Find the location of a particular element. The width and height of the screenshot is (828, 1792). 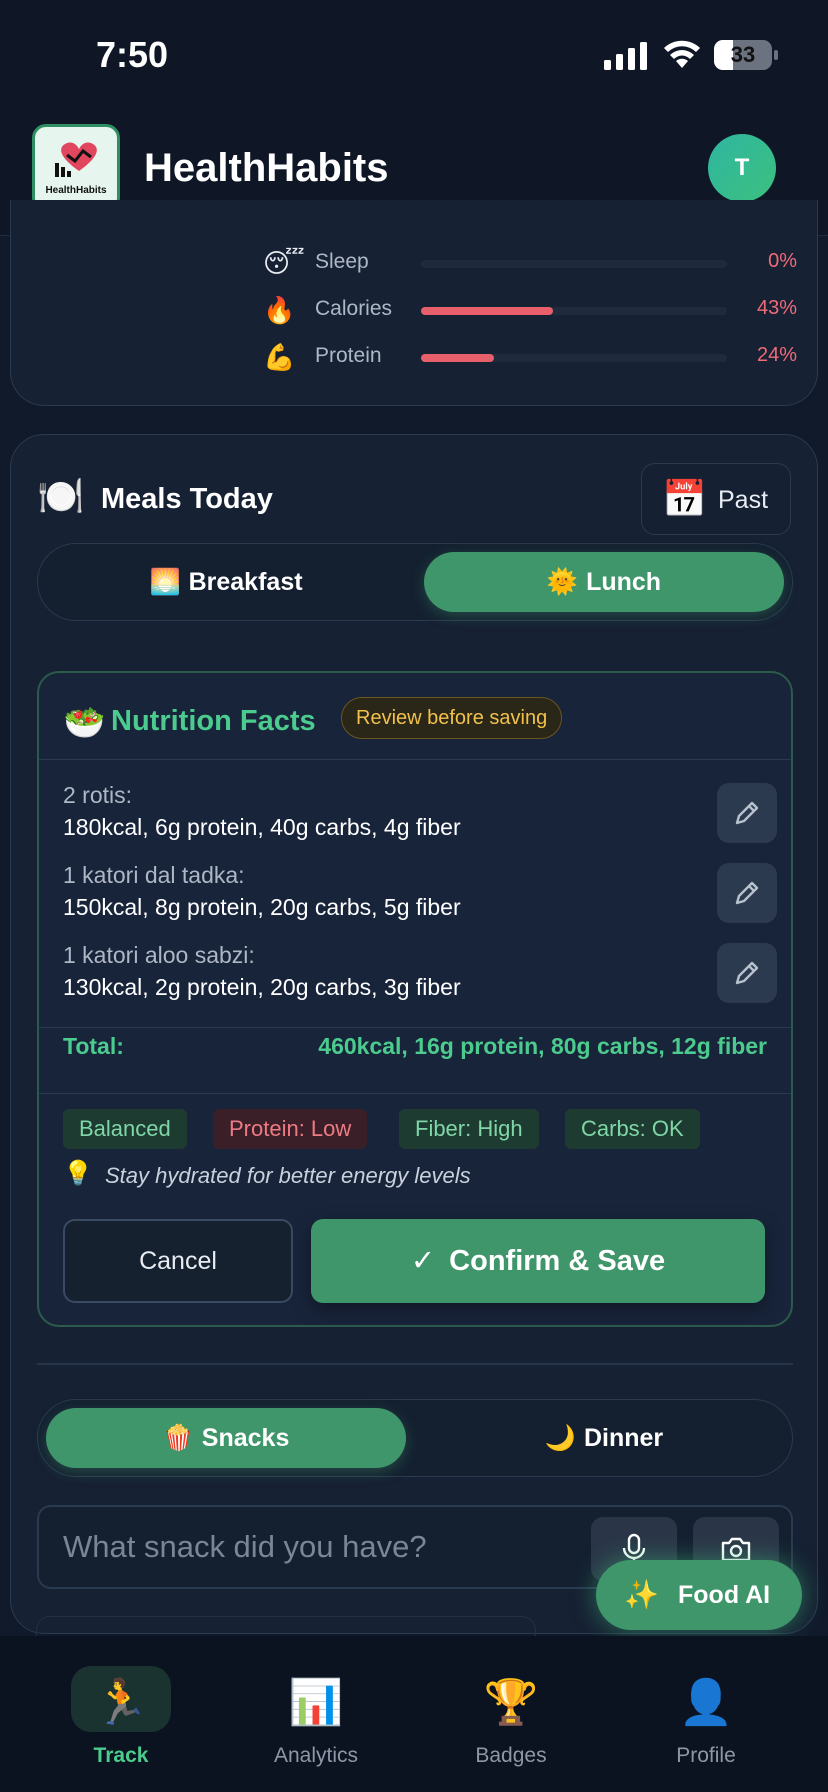

moon-icon: 🌙 is located at coordinates (560, 1438).